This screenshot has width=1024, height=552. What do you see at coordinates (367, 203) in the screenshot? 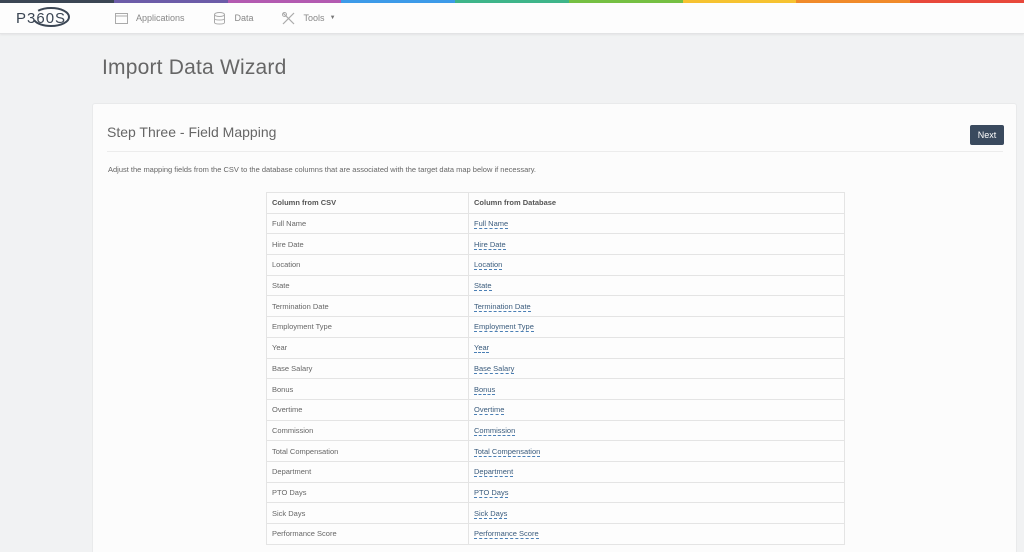
I see `header-csv-column: Column from CSV` at bounding box center [367, 203].